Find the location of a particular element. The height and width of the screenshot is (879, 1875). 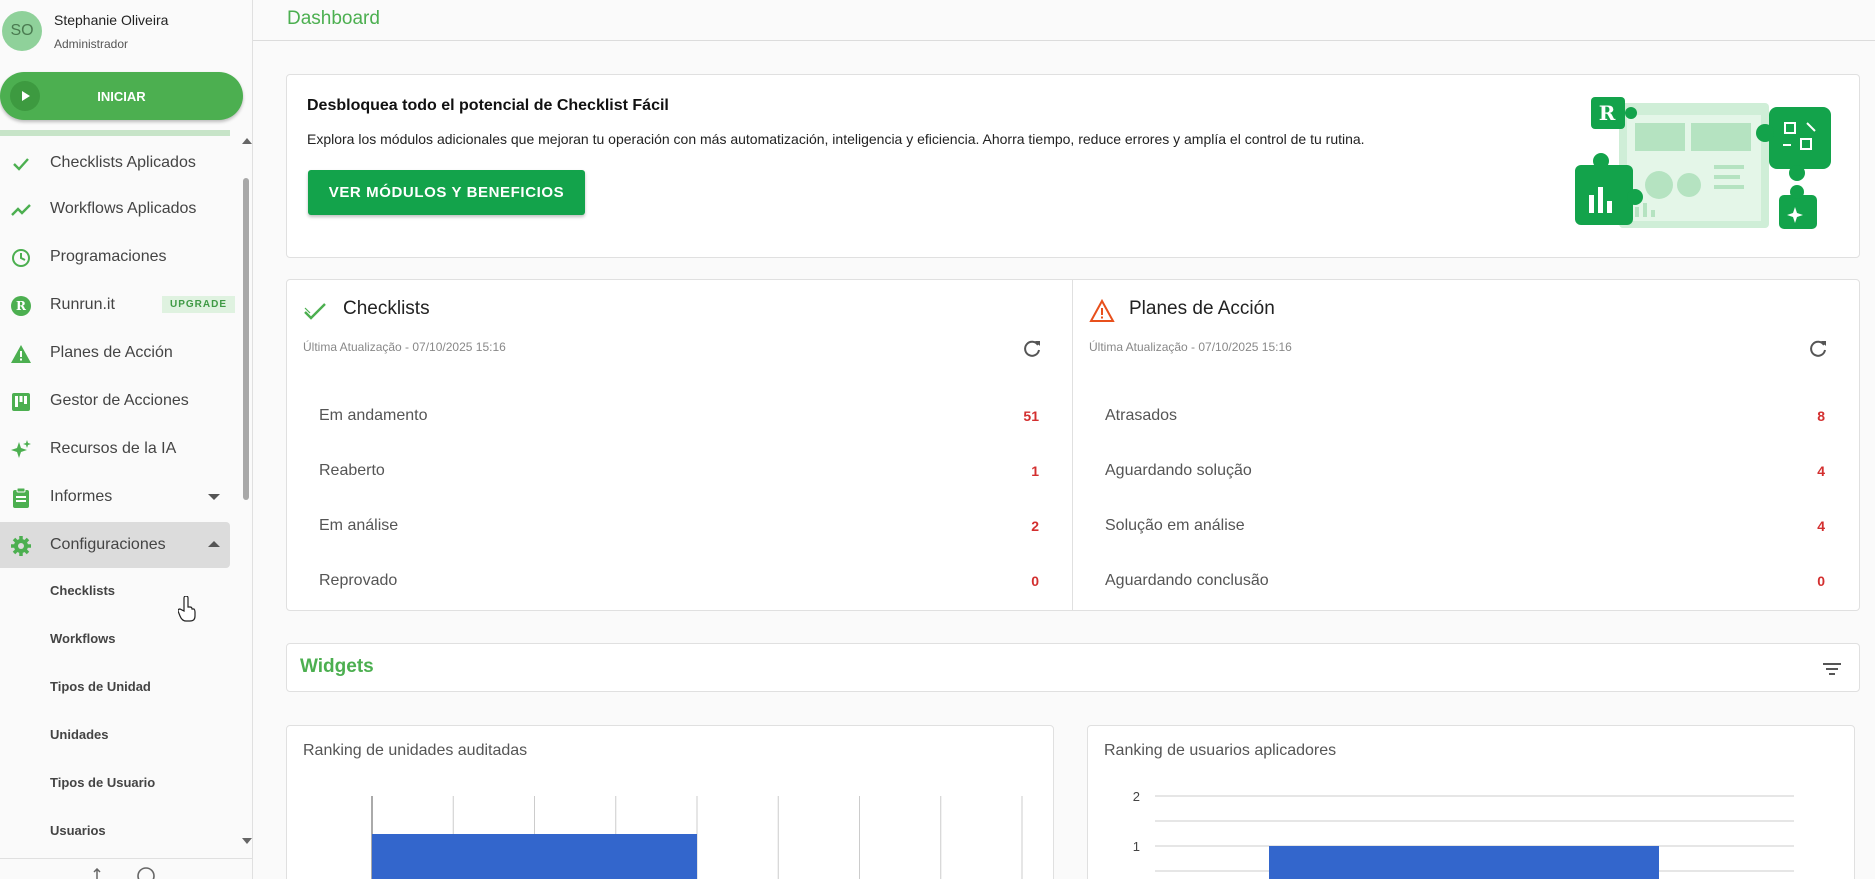

status-label: Em análise is located at coordinates (359, 525).